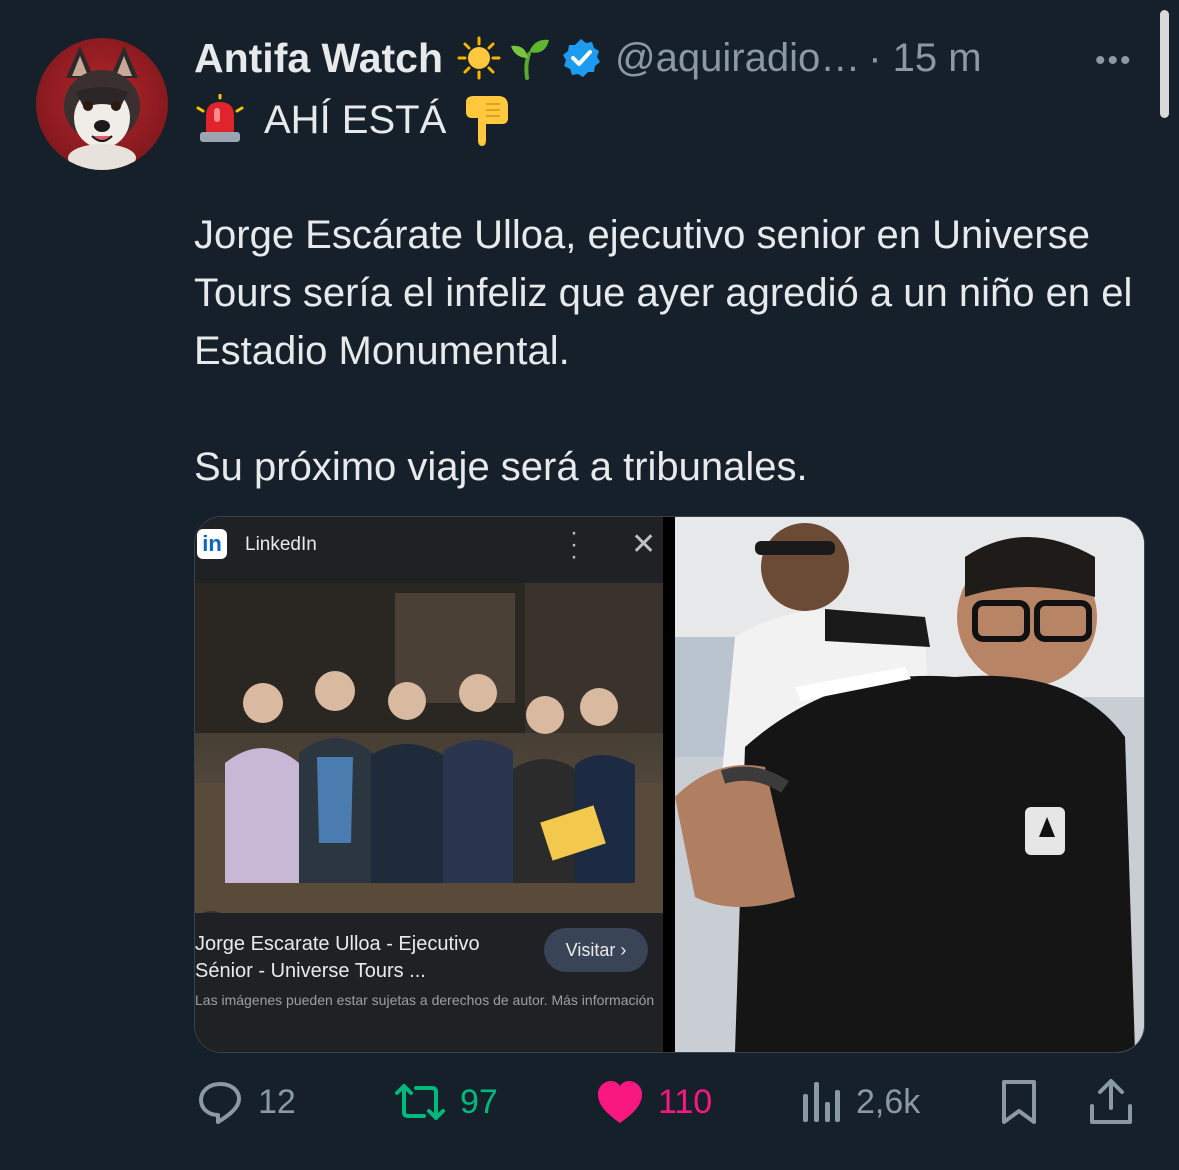 The width and height of the screenshot is (1179, 1170). Describe the element at coordinates (1164, 64) in the screenshot. I see `scrollbar-thumb` at that location.